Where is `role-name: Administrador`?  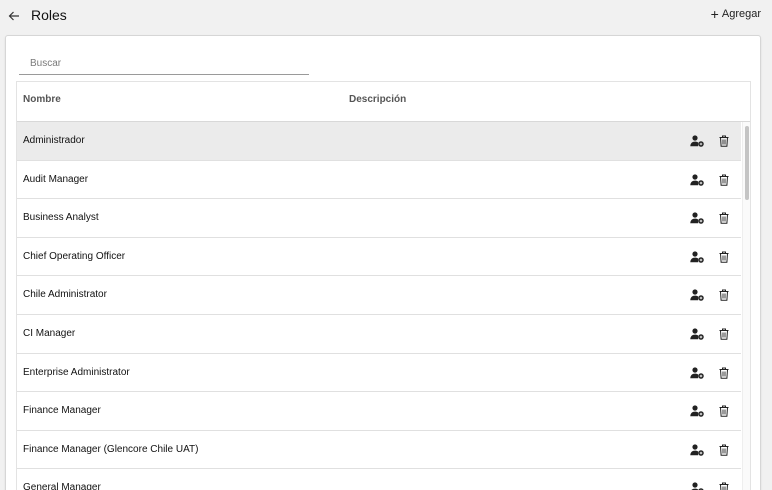
role-name: Administrador is located at coordinates (54, 140).